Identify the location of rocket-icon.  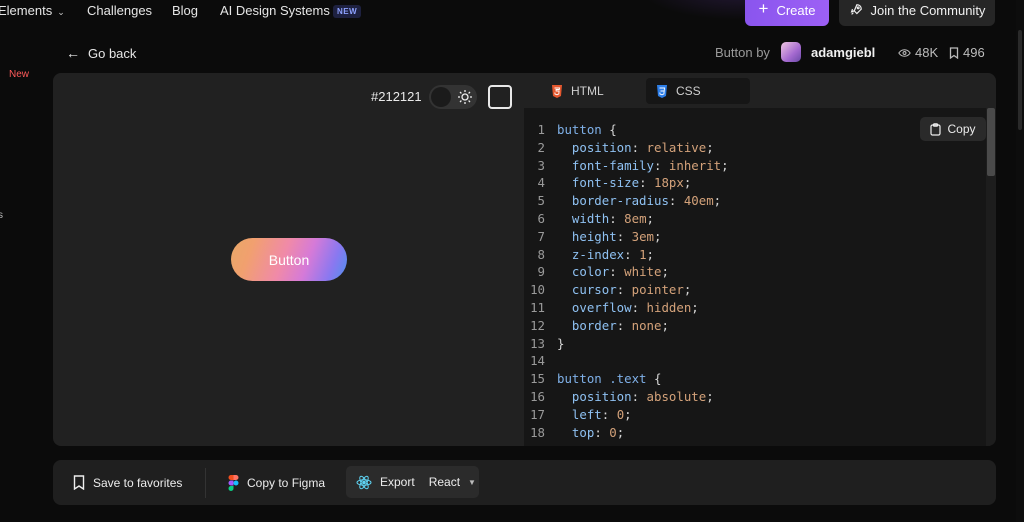
(856, 9).